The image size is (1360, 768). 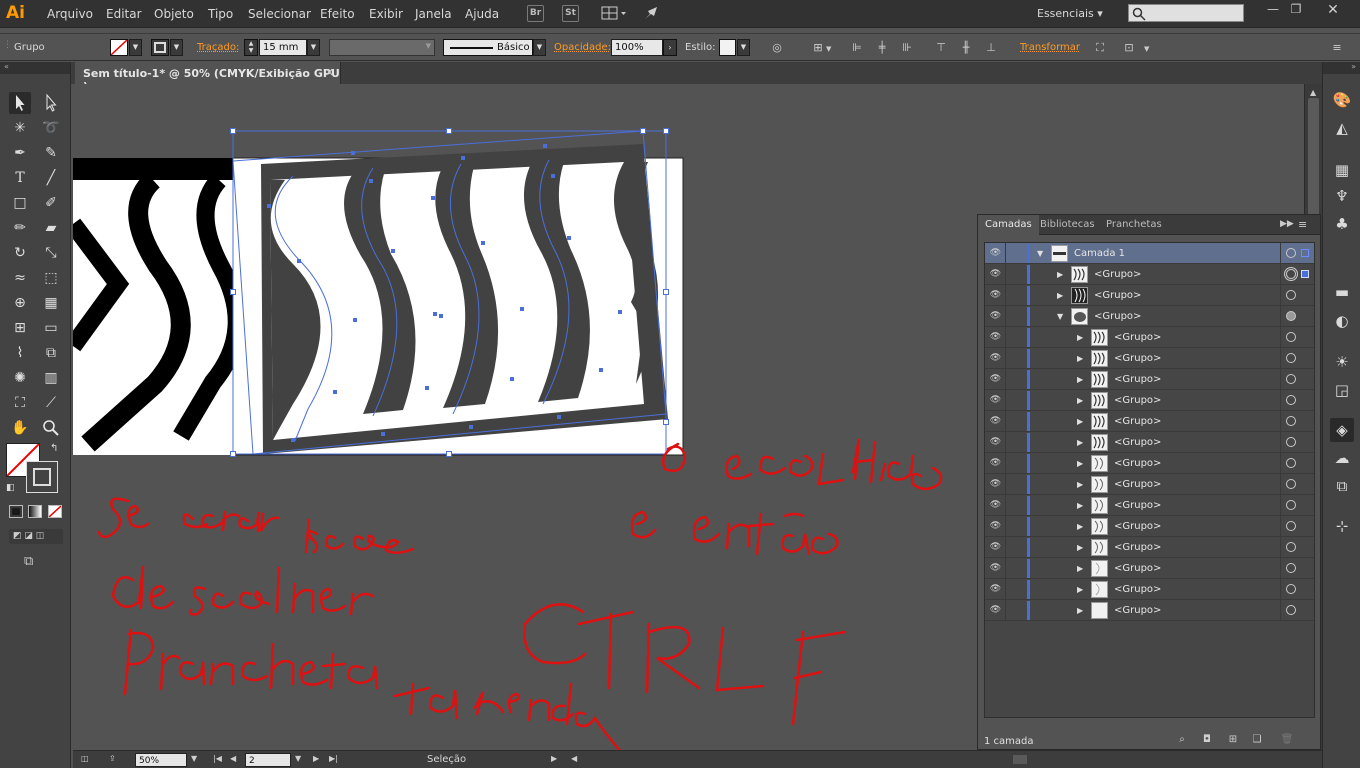 What do you see at coordinates (329, 72) in the screenshot?
I see `close-icon: ✕` at bounding box center [329, 72].